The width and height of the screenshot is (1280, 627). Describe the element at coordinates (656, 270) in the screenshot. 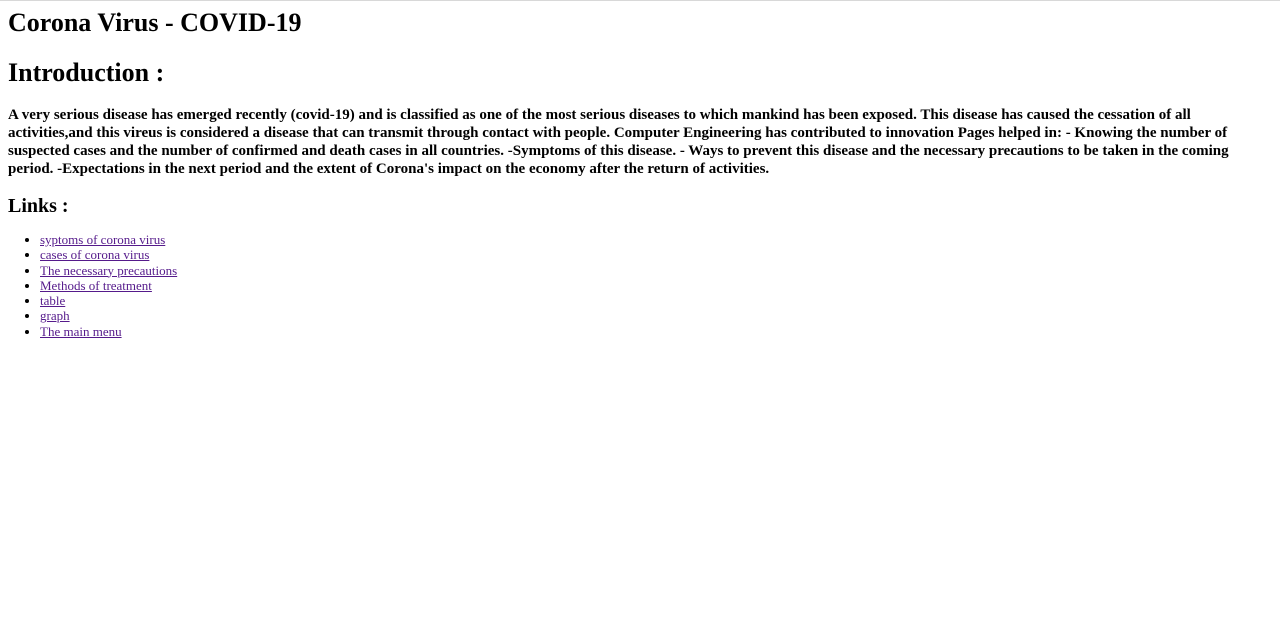

I see `list-item: The necessary precautions` at that location.